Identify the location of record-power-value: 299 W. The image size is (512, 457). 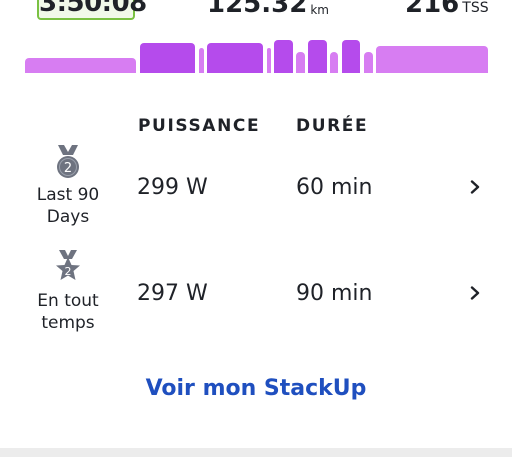
(172, 187).